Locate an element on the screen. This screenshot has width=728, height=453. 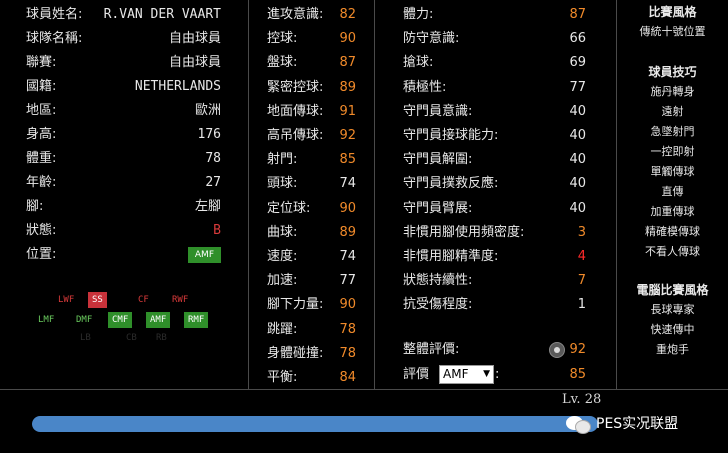
attack-stat-row: 控球: 90 is located at coordinates (311, 39).